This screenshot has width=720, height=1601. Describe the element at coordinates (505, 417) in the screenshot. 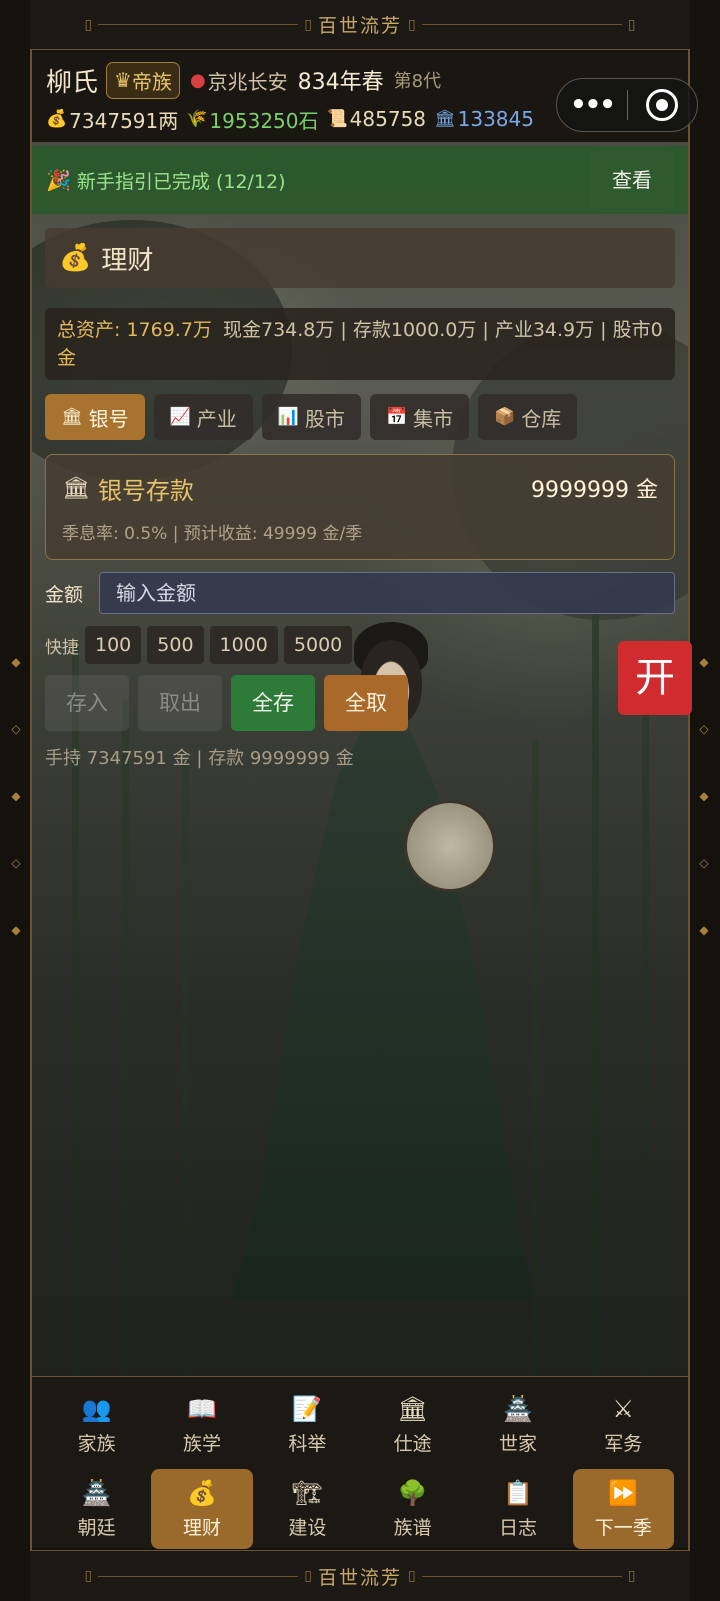

I see `package-icon: 📦` at that location.